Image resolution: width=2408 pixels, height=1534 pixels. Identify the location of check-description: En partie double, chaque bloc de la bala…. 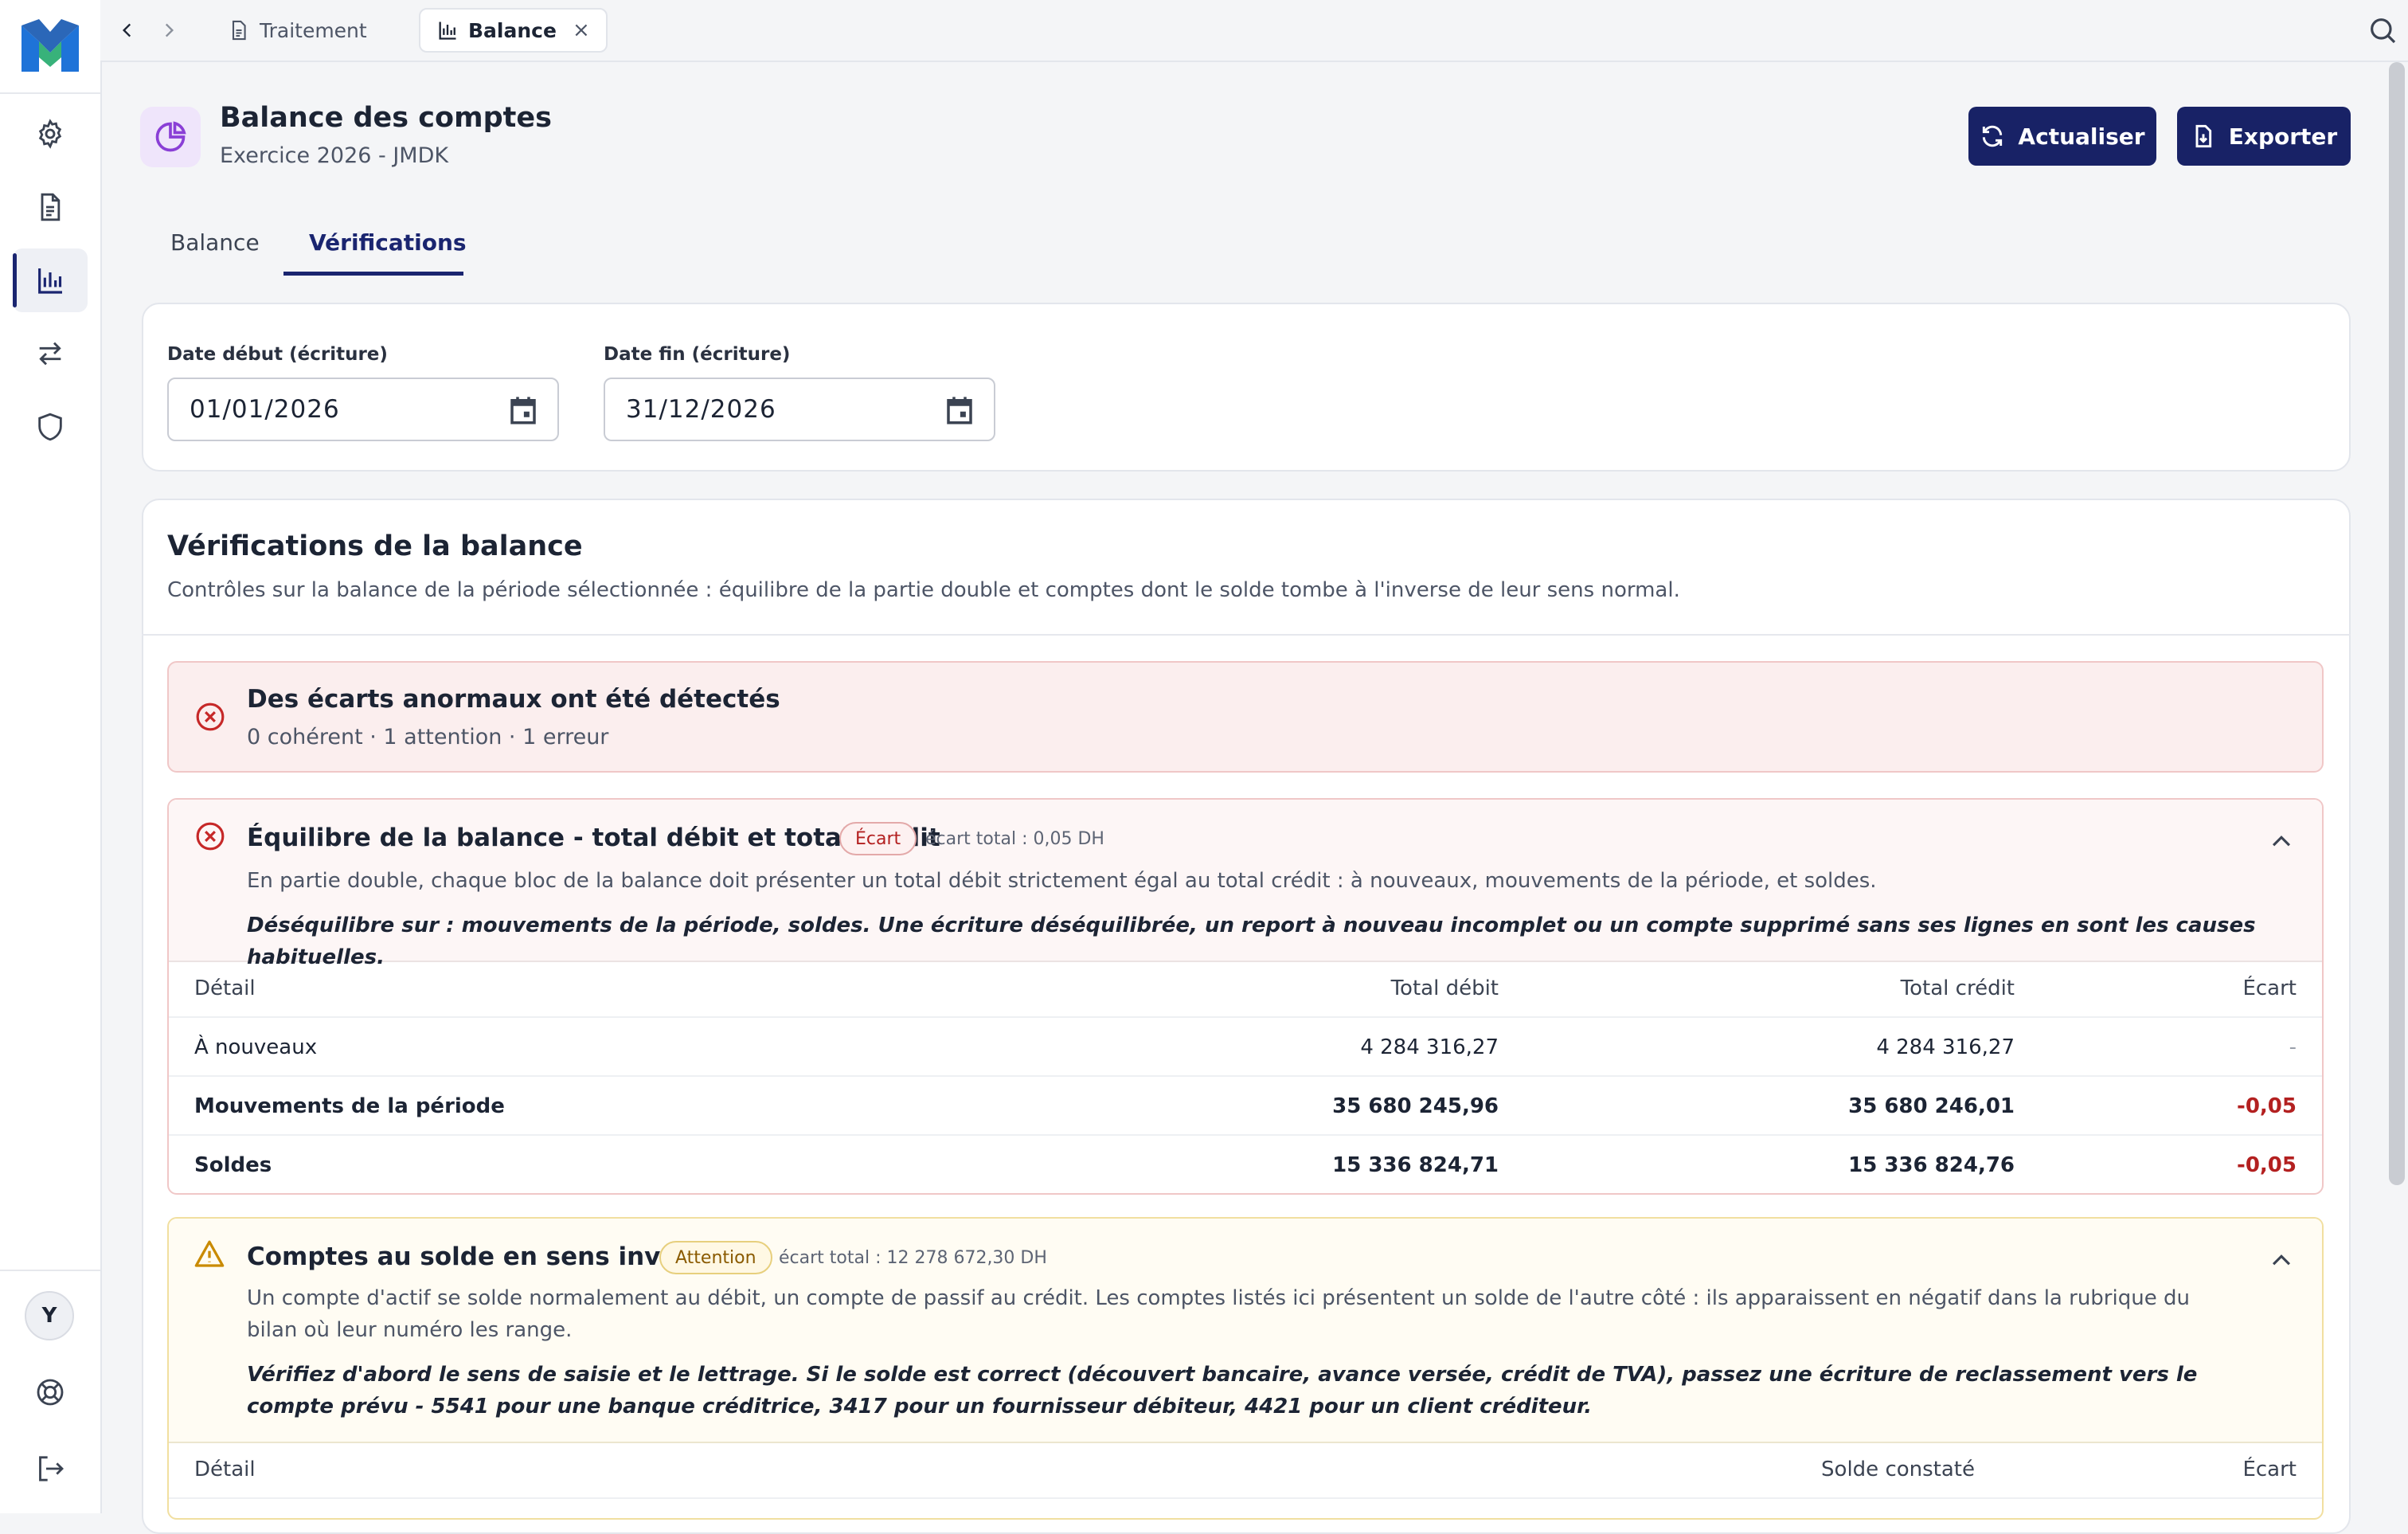
(1062, 881).